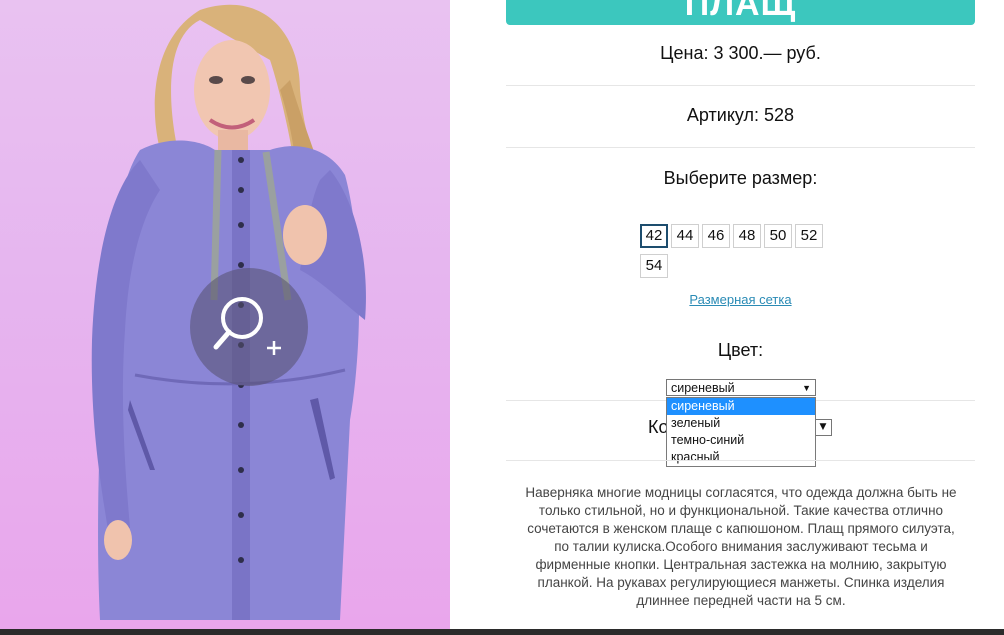 The image size is (1004, 635). I want to click on zoom-button, so click(249, 327).